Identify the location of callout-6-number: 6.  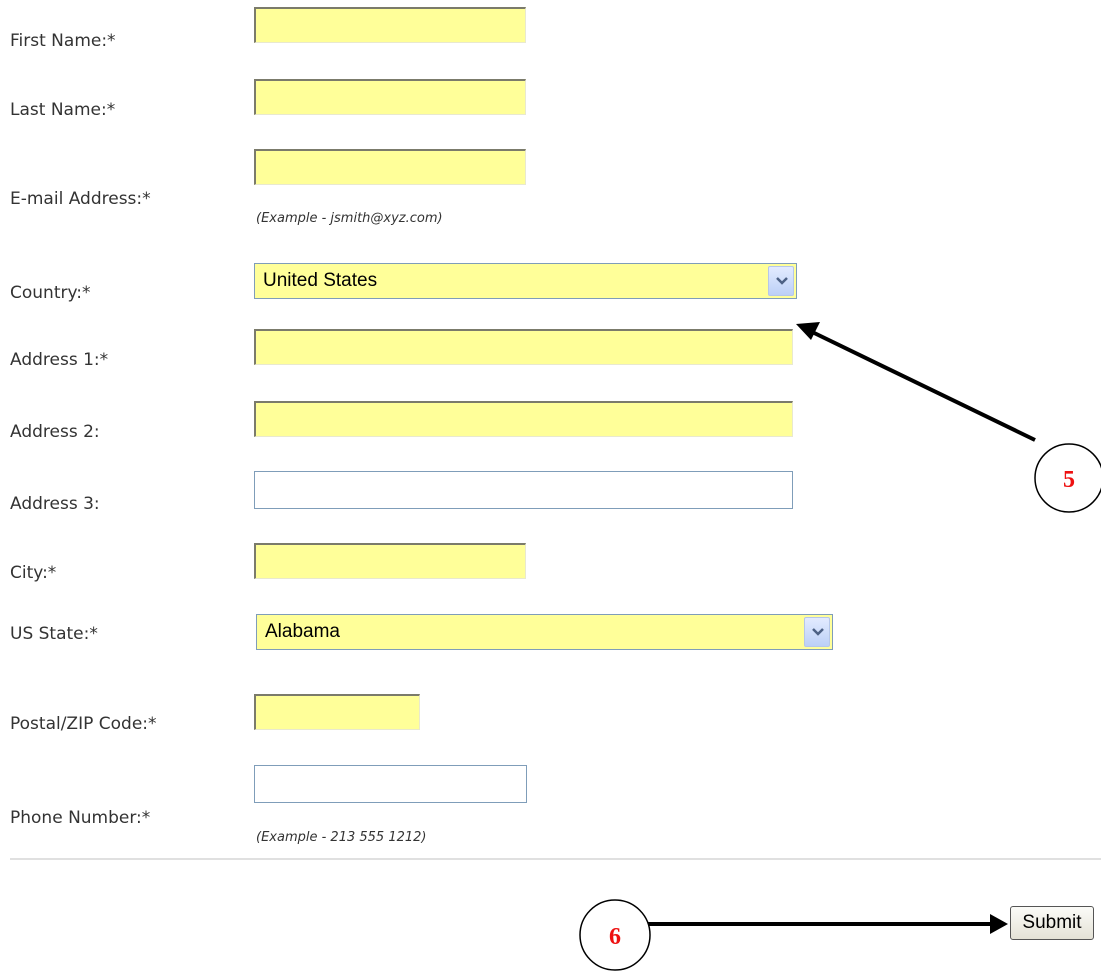
(615, 937).